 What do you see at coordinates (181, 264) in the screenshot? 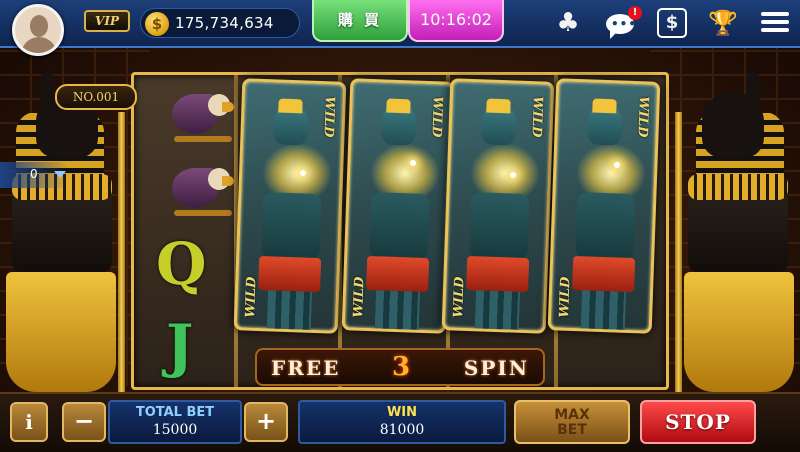
I see `q-symbol: Q` at bounding box center [181, 264].